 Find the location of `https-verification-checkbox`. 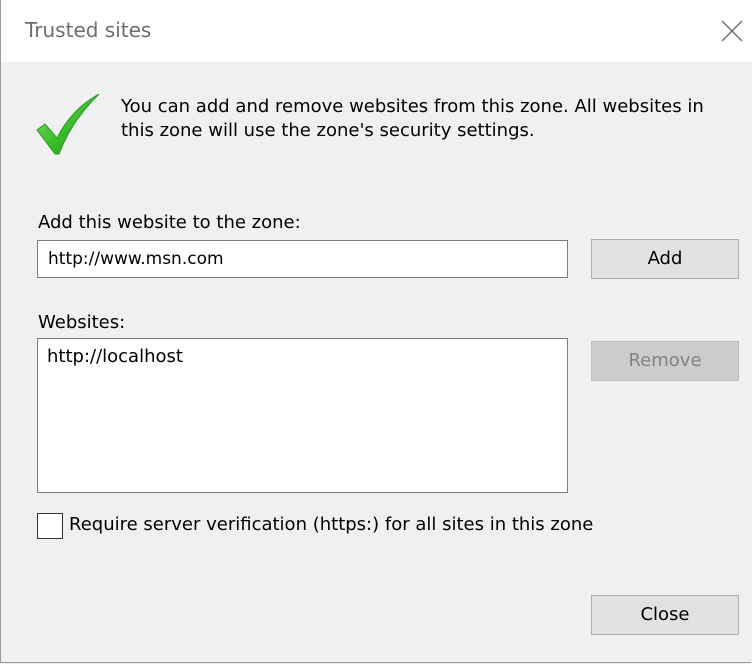

https-verification-checkbox is located at coordinates (50, 526).